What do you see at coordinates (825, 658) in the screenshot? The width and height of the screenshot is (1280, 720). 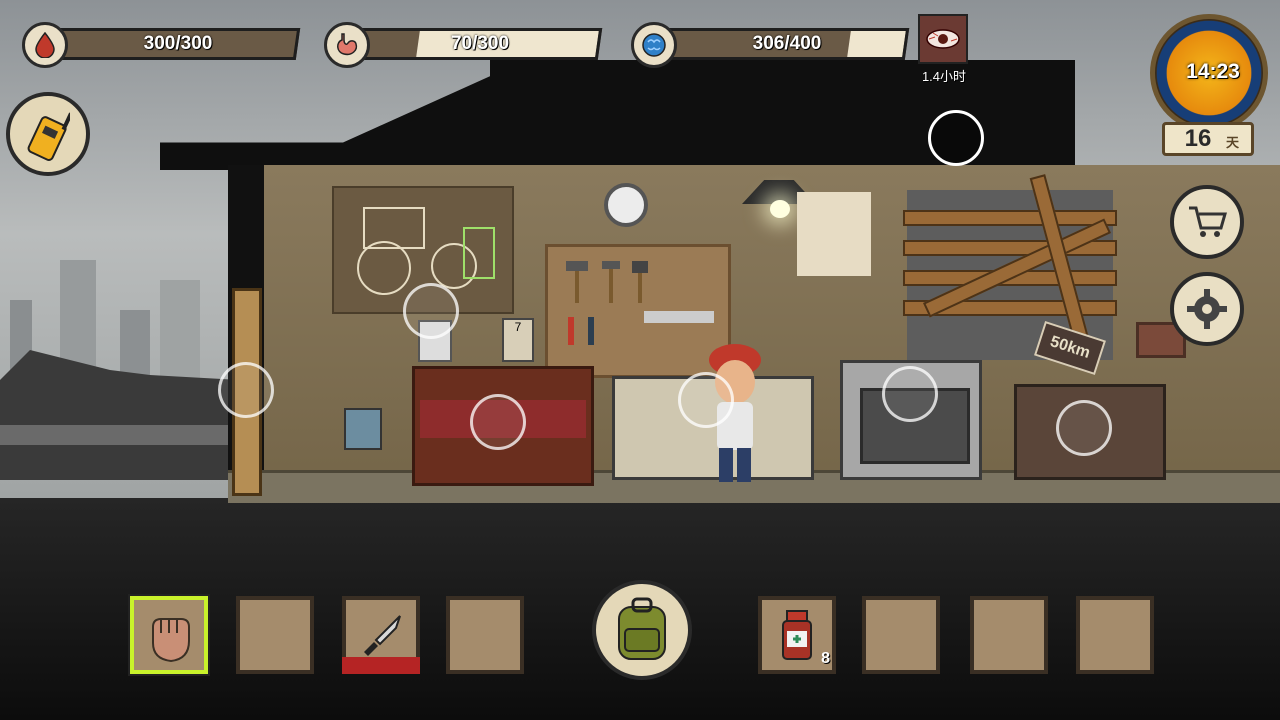 I see `item-count: 8` at bounding box center [825, 658].